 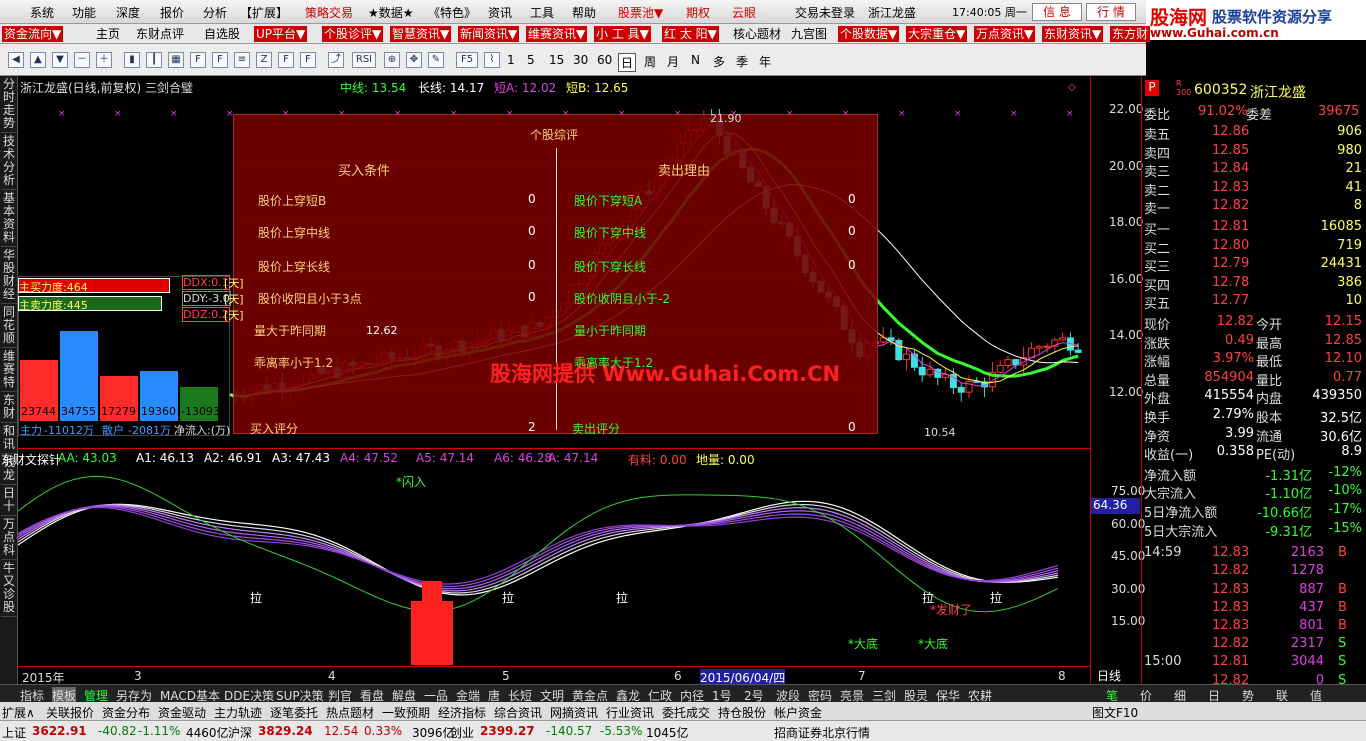 What do you see at coordinates (492, 60) in the screenshot?
I see `timeshare-icon: ⌇` at bounding box center [492, 60].